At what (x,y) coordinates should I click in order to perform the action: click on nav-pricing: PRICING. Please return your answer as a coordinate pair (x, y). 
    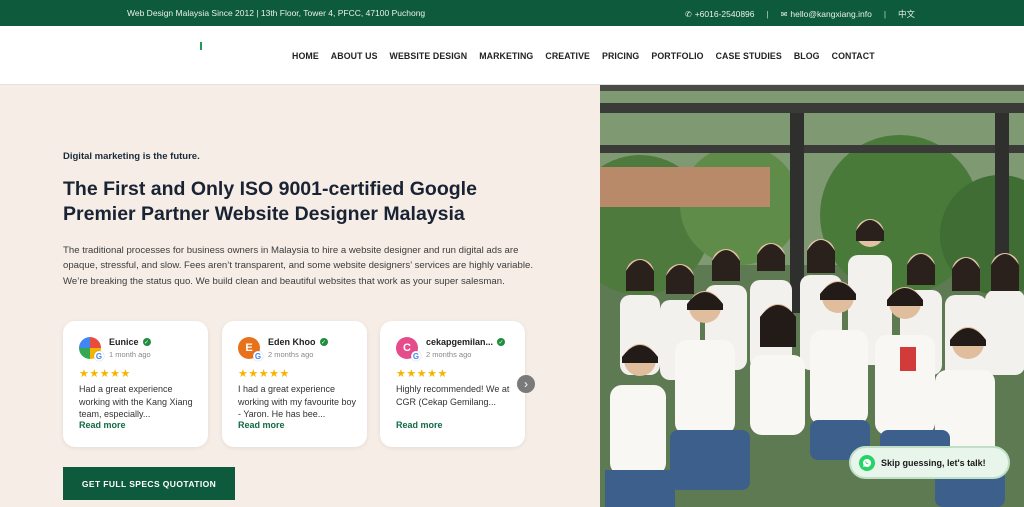
    Looking at the image, I should click on (620, 56).